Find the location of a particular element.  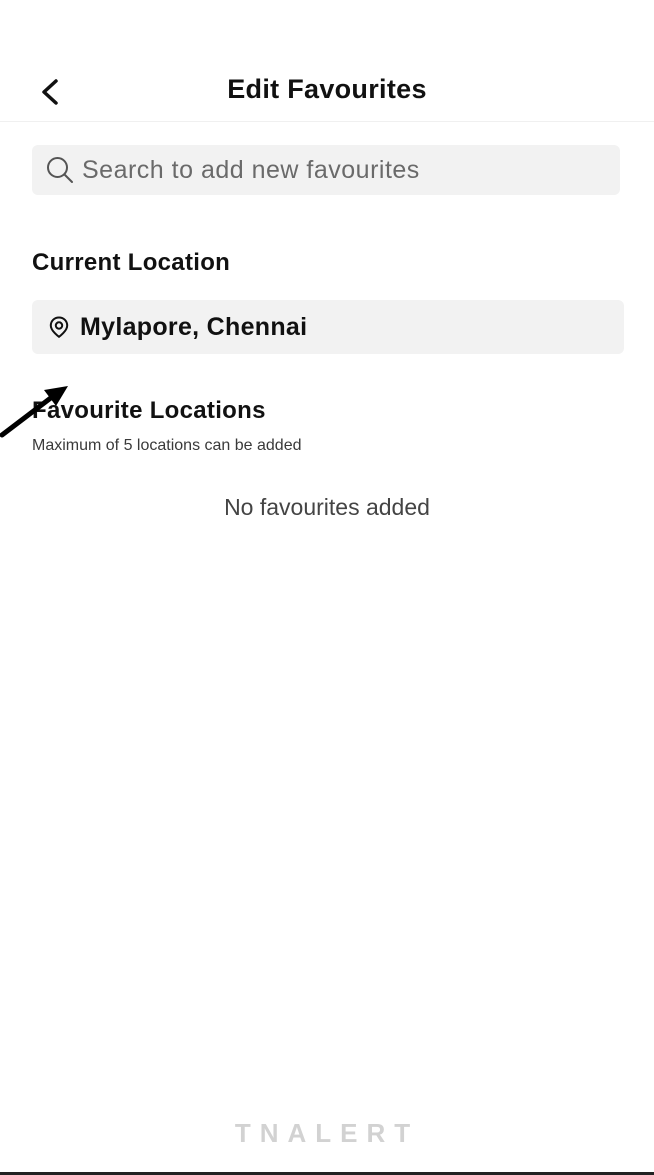

annotation-arrow-icon is located at coordinates (34, 412).